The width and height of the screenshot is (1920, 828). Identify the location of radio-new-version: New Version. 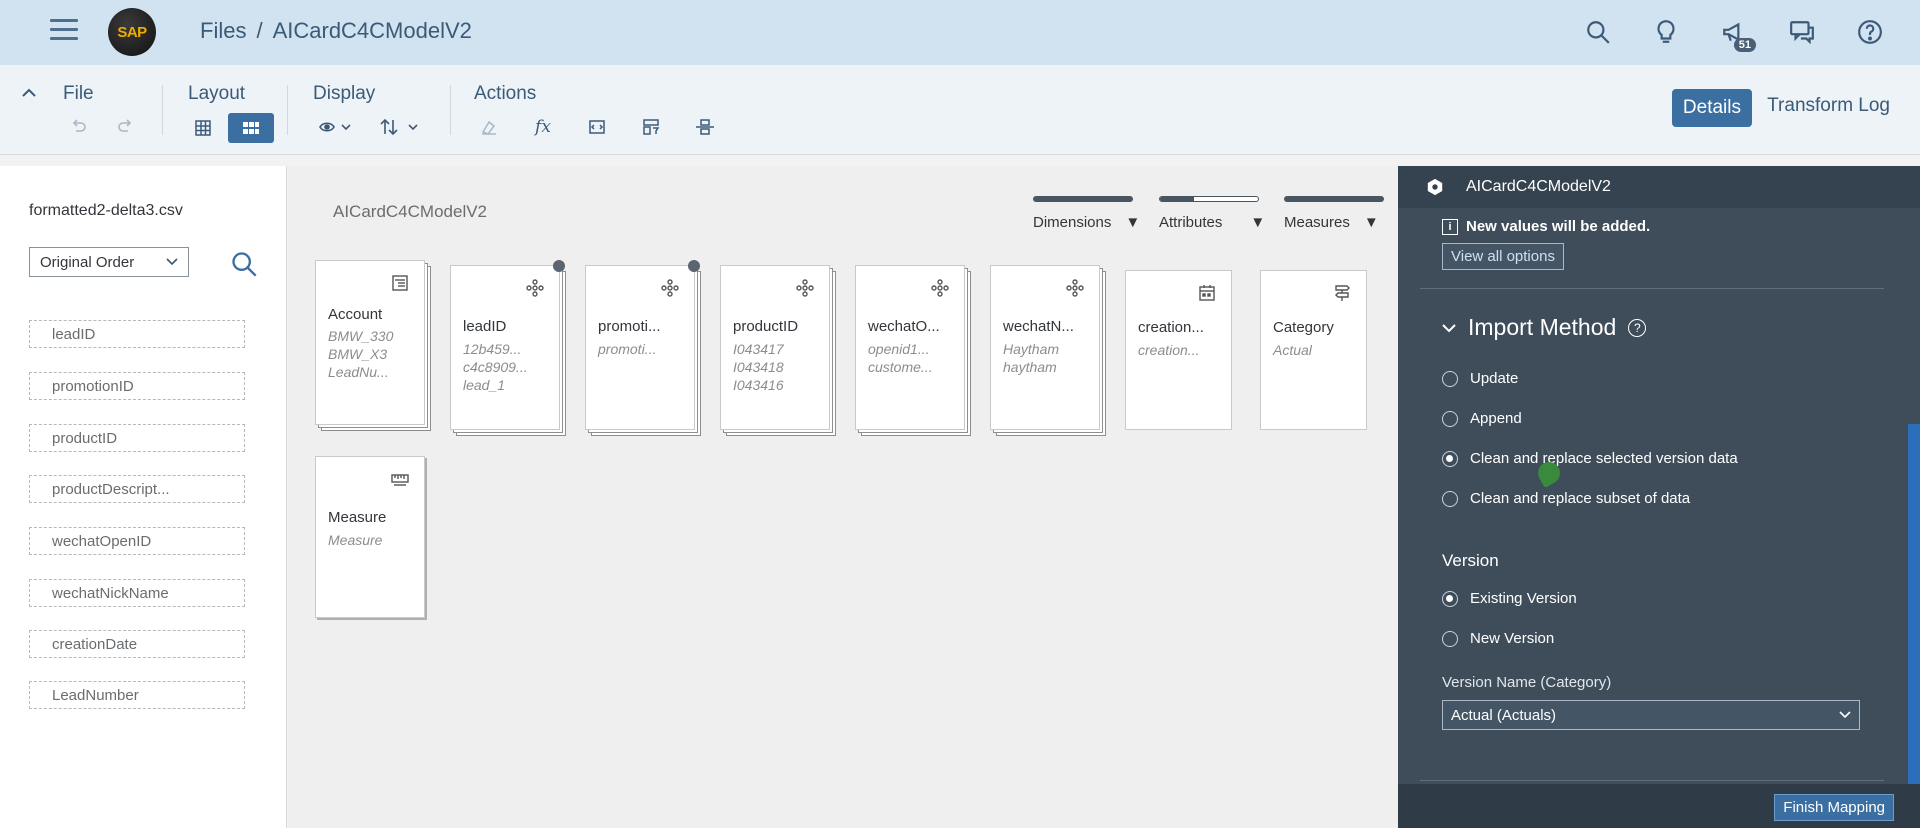
(1498, 638).